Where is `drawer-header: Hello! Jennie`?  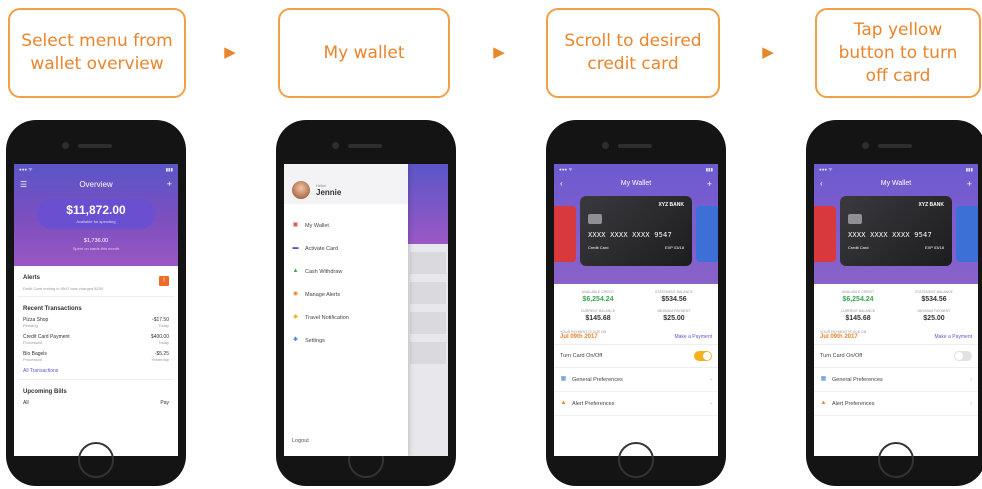 drawer-header: Hello! Jennie is located at coordinates (346, 184).